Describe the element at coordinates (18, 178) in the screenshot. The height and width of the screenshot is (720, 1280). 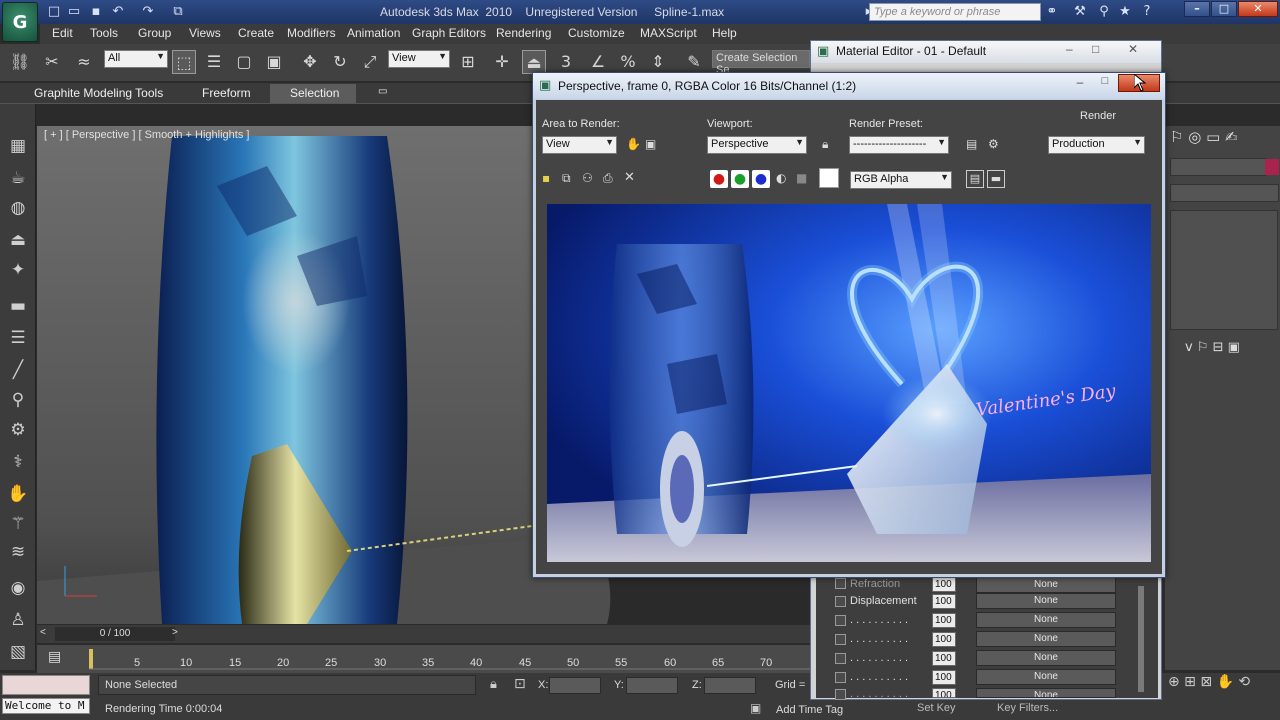
I see `teapot-icon: ☕` at that location.